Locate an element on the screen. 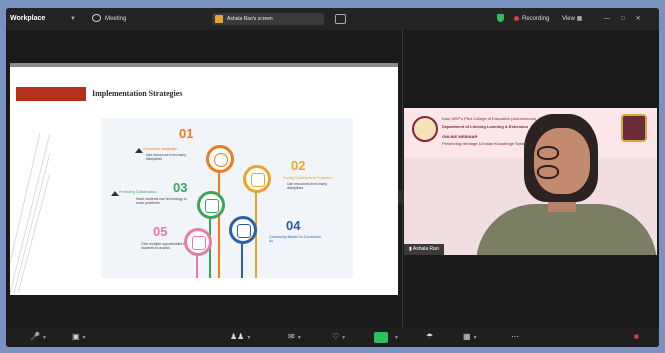 This screenshot has height=353, width=665. chat-icon: ✉ ▼ is located at coordinates (295, 337).